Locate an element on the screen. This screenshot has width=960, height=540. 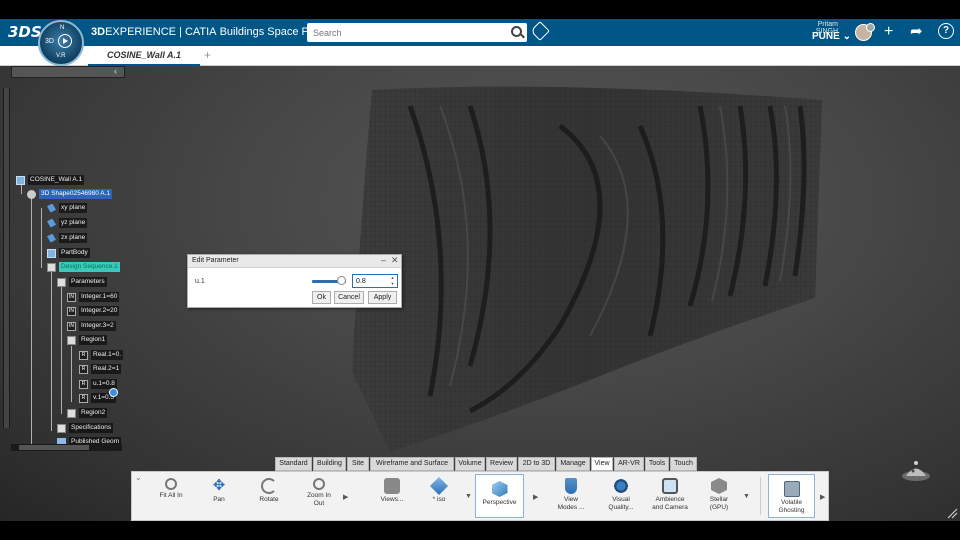
tab-review: Review is located at coordinates (501, 464).